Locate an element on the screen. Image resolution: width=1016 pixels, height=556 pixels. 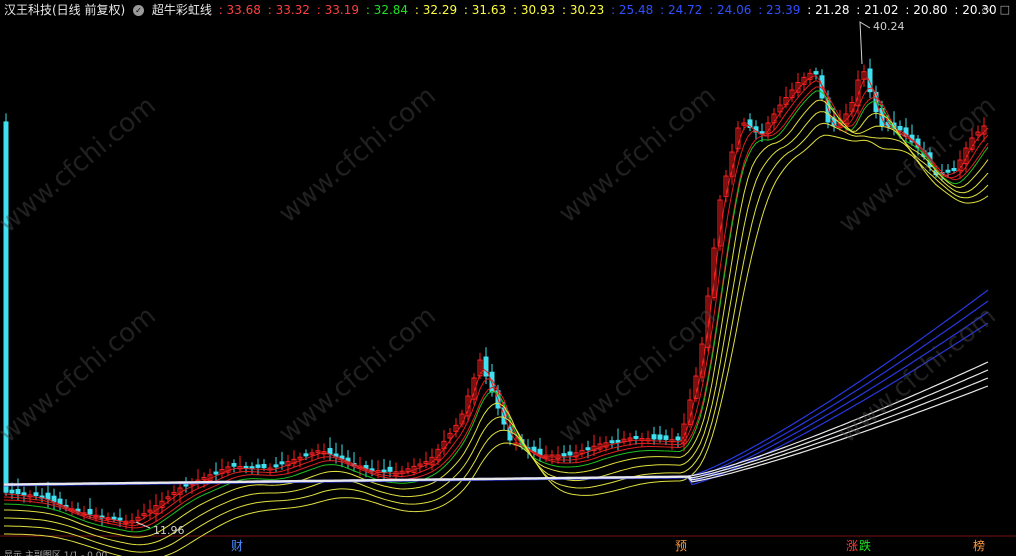
high-price-label: 40.24 is located at coordinates (889, 26).